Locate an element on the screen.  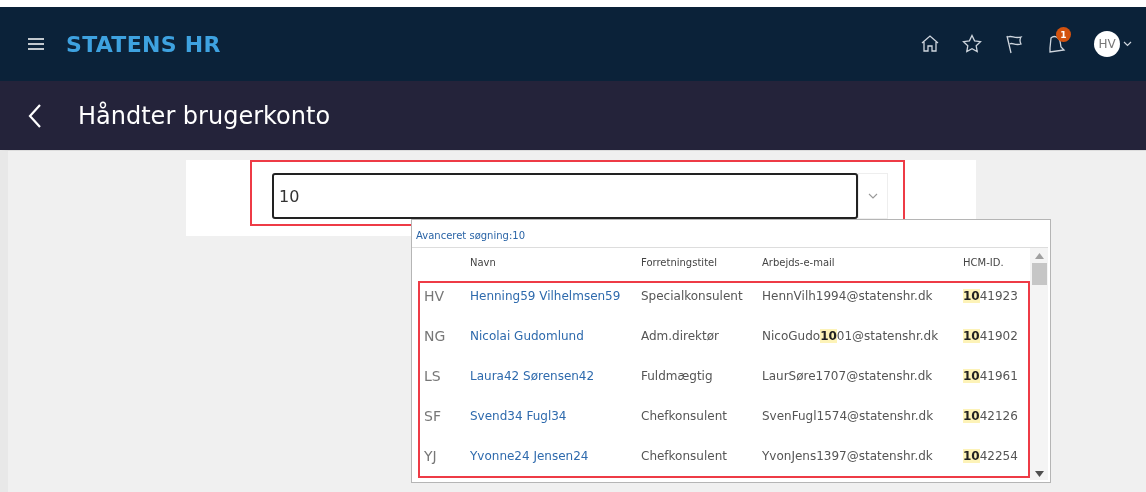
table-cell-text: HennVilh1994@statenshr.dk is located at coordinates (848, 296).